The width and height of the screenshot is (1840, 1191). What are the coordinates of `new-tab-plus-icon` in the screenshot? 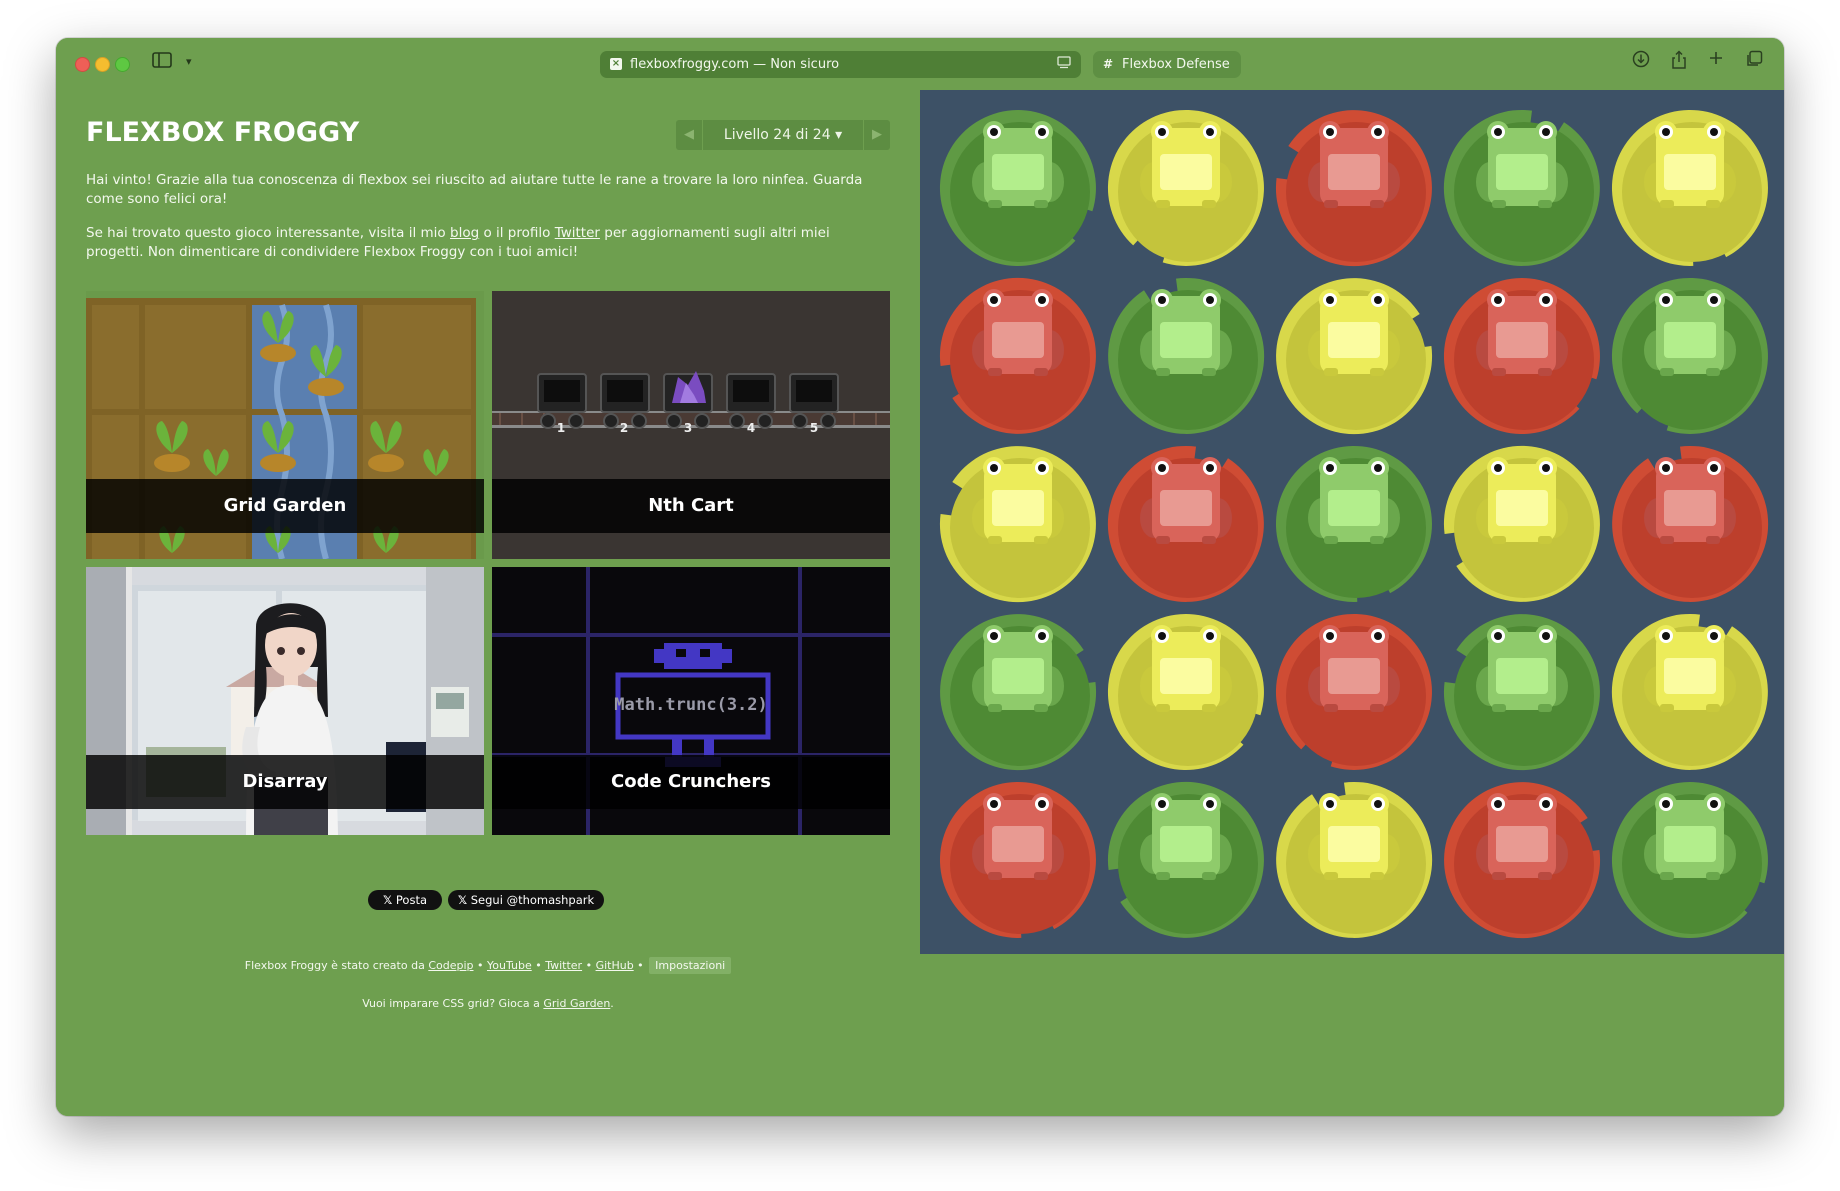 It's located at (1716, 60).